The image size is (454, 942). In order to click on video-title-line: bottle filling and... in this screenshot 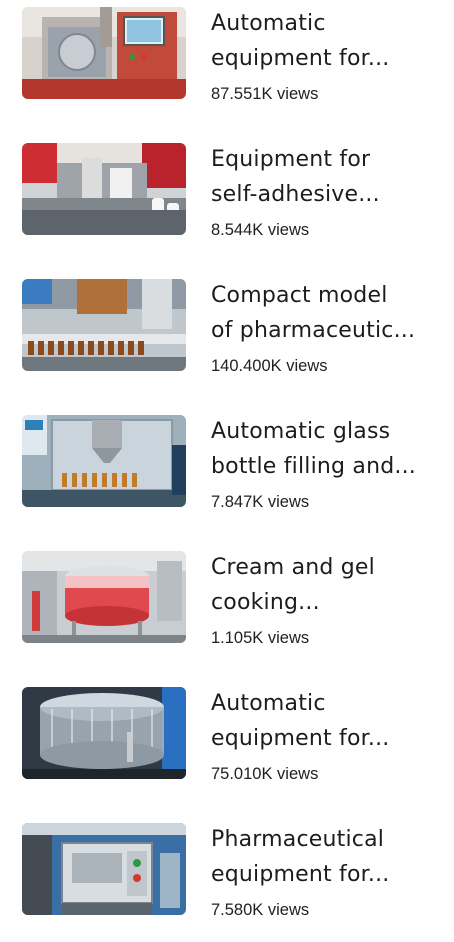, I will do `click(313, 466)`.